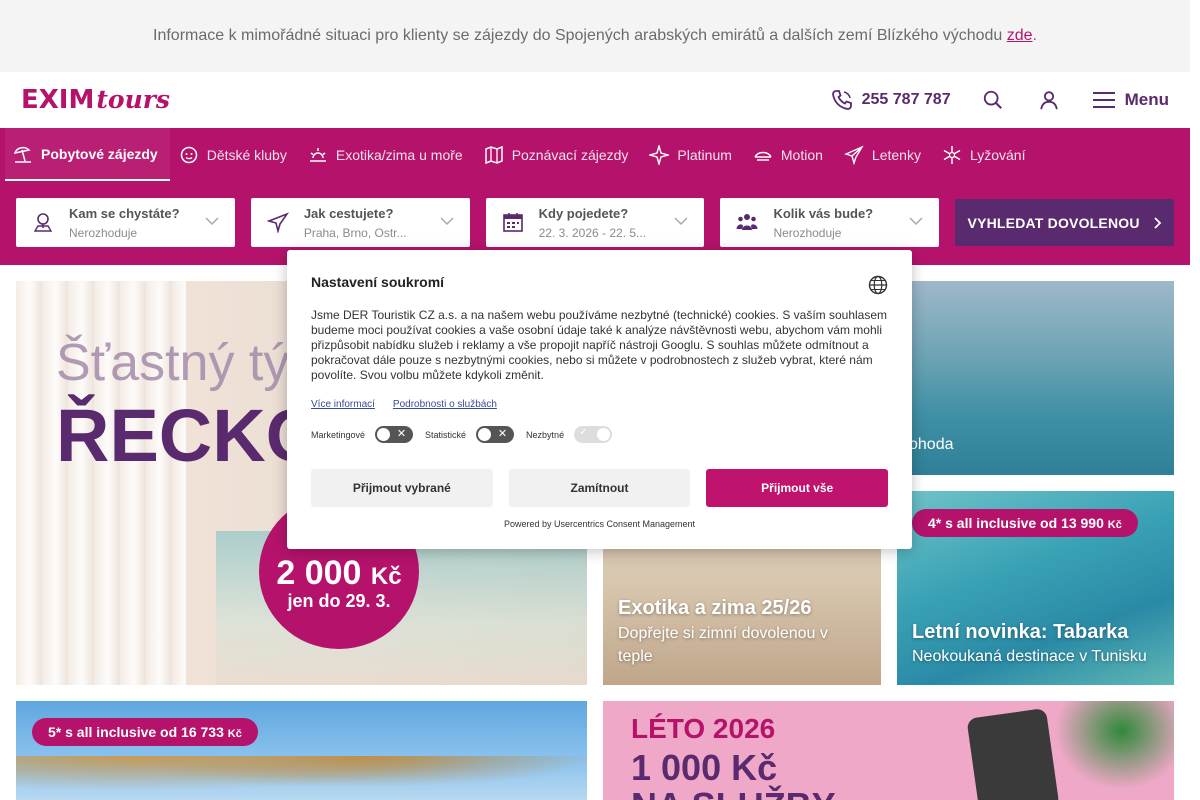 This screenshot has width=1200, height=800. Describe the element at coordinates (830, 222) in the screenshot. I see `people-select: Kolik vás bude? Nerozhoduje` at that location.